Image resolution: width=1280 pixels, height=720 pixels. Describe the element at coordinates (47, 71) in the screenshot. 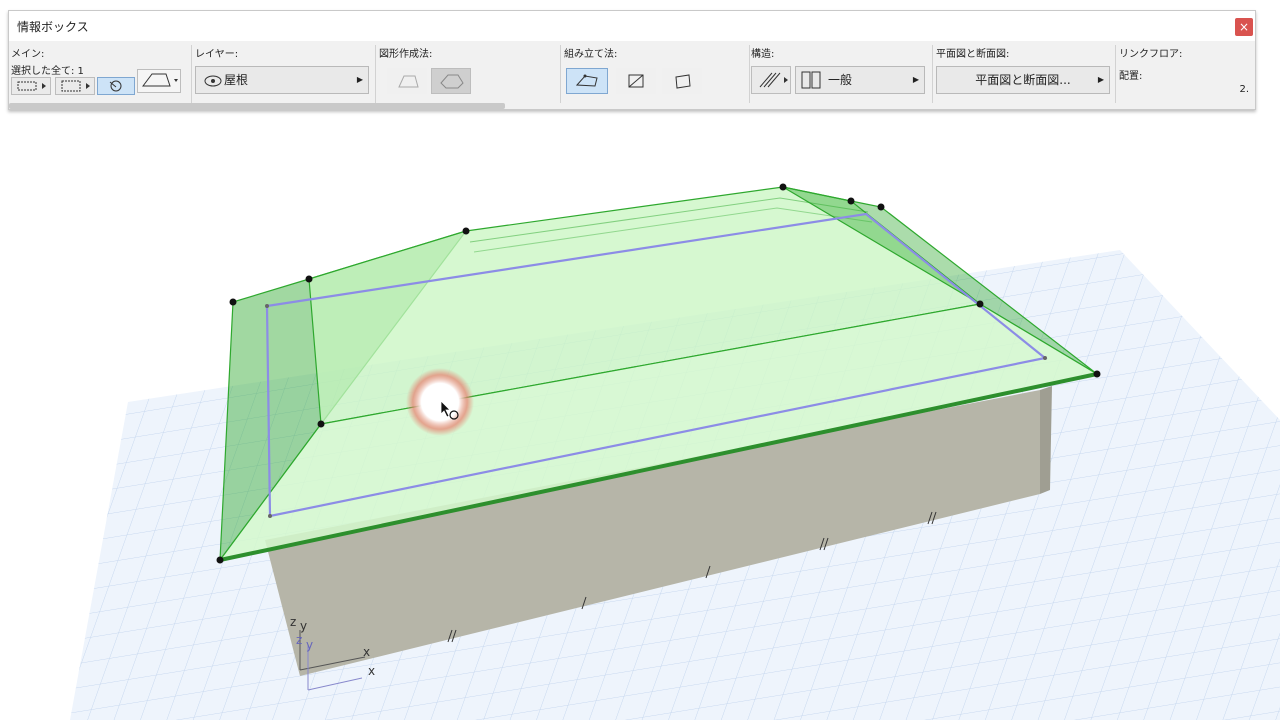

I see `selection-count: 選択した全て: 1` at that location.